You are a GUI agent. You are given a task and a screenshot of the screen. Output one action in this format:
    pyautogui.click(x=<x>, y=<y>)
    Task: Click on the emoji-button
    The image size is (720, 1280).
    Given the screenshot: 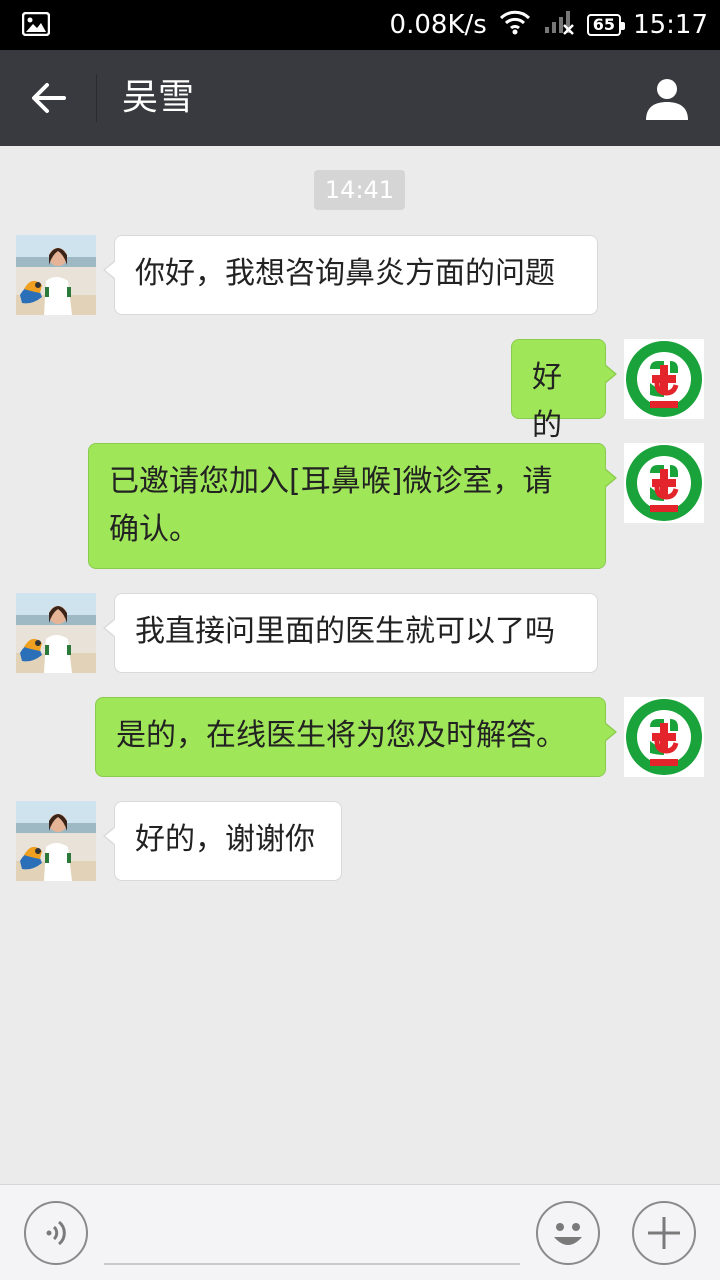 What is the action you would take?
    pyautogui.click(x=568, y=1233)
    